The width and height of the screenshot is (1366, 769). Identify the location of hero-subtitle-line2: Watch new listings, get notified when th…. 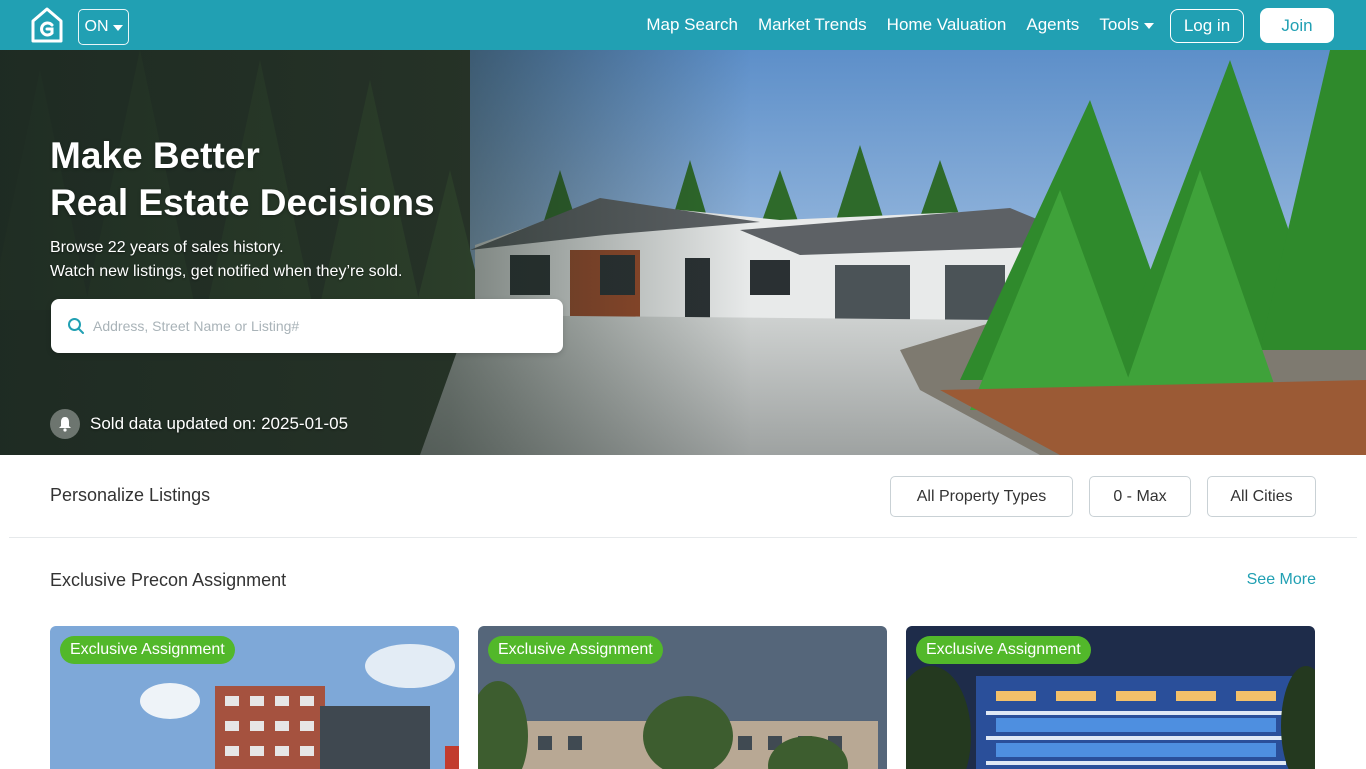
(226, 271).